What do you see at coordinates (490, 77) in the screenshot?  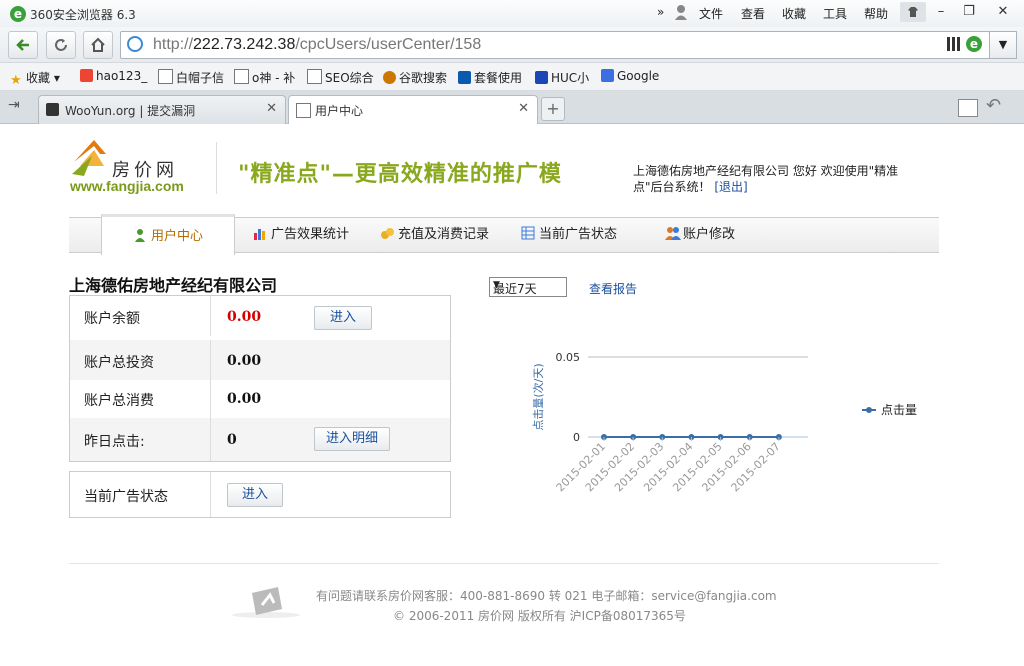 I see `bookmark-package: 套餐使用` at bounding box center [490, 77].